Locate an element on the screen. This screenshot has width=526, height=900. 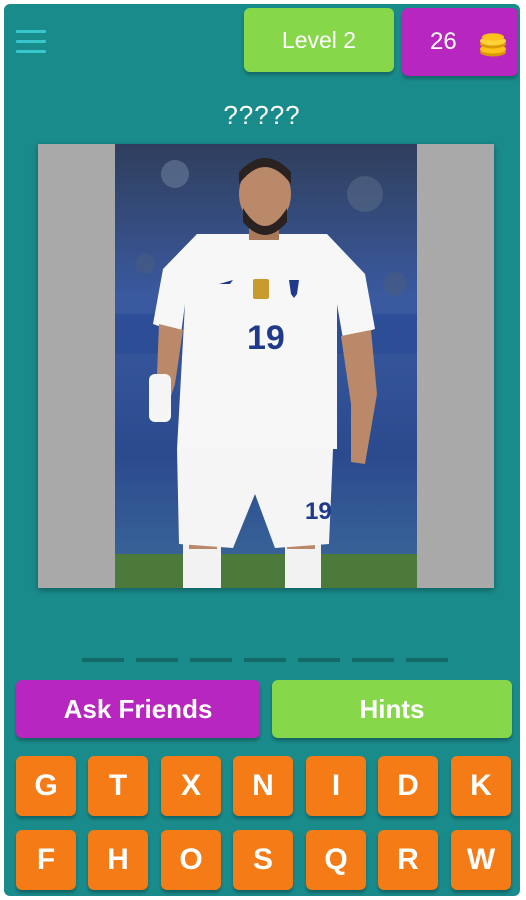
letter-key: Q is located at coordinates (336, 860).